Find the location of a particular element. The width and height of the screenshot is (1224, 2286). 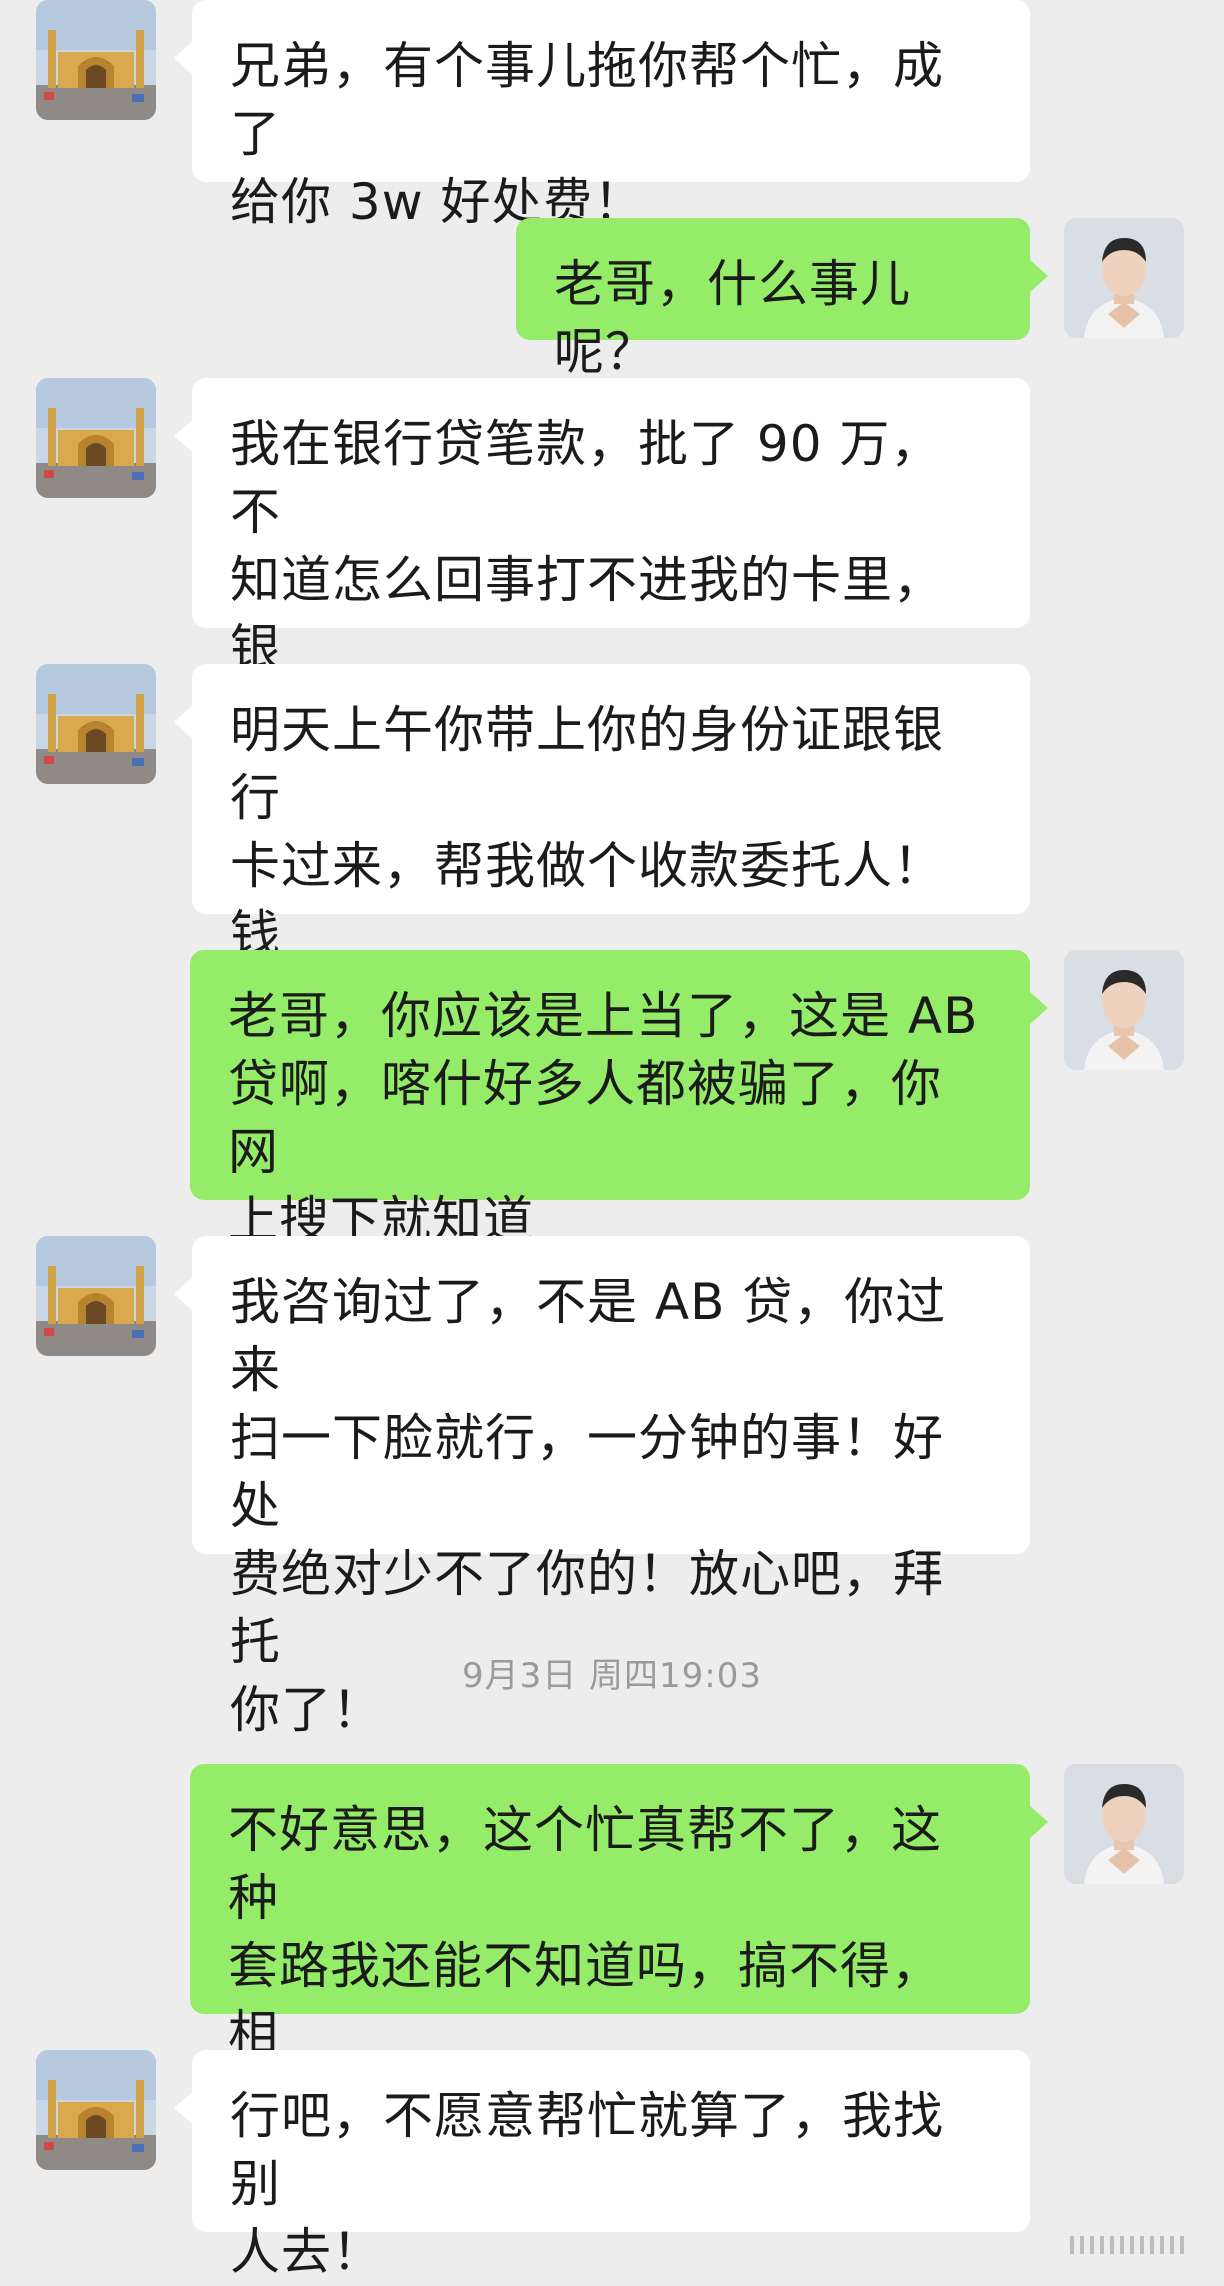

pattern-decoration-icon is located at coordinates (1127, 2245).